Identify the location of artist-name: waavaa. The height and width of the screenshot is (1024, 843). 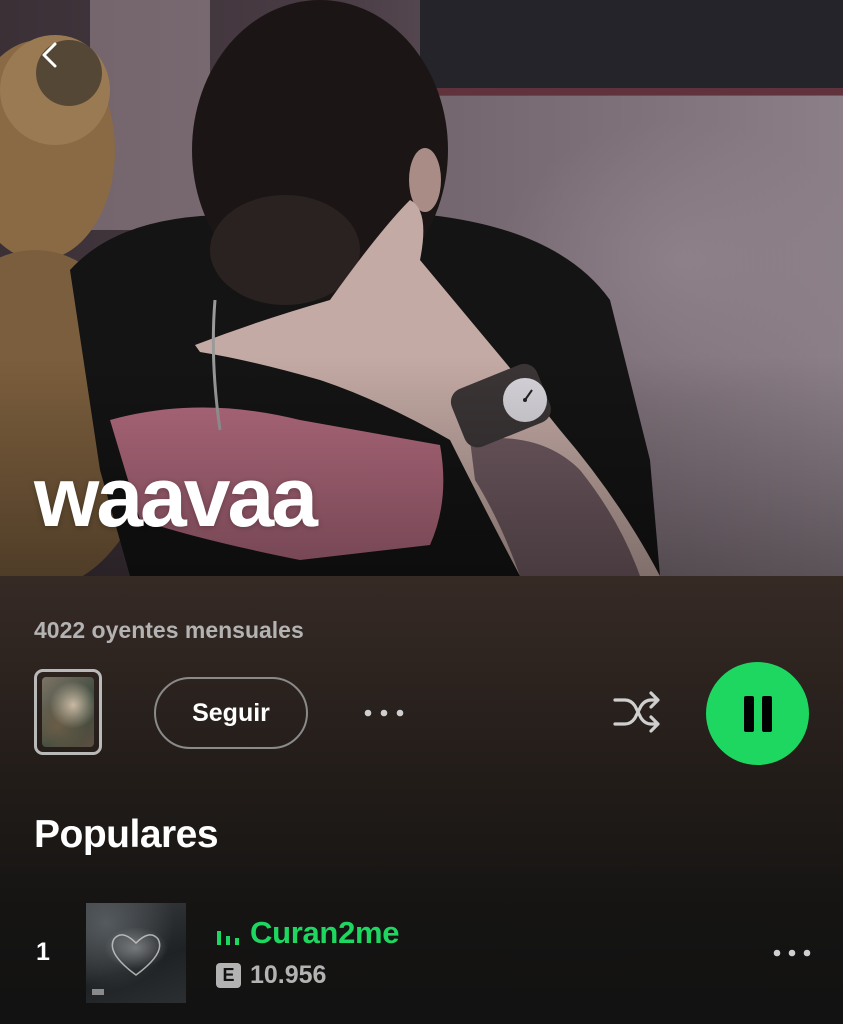
(176, 497).